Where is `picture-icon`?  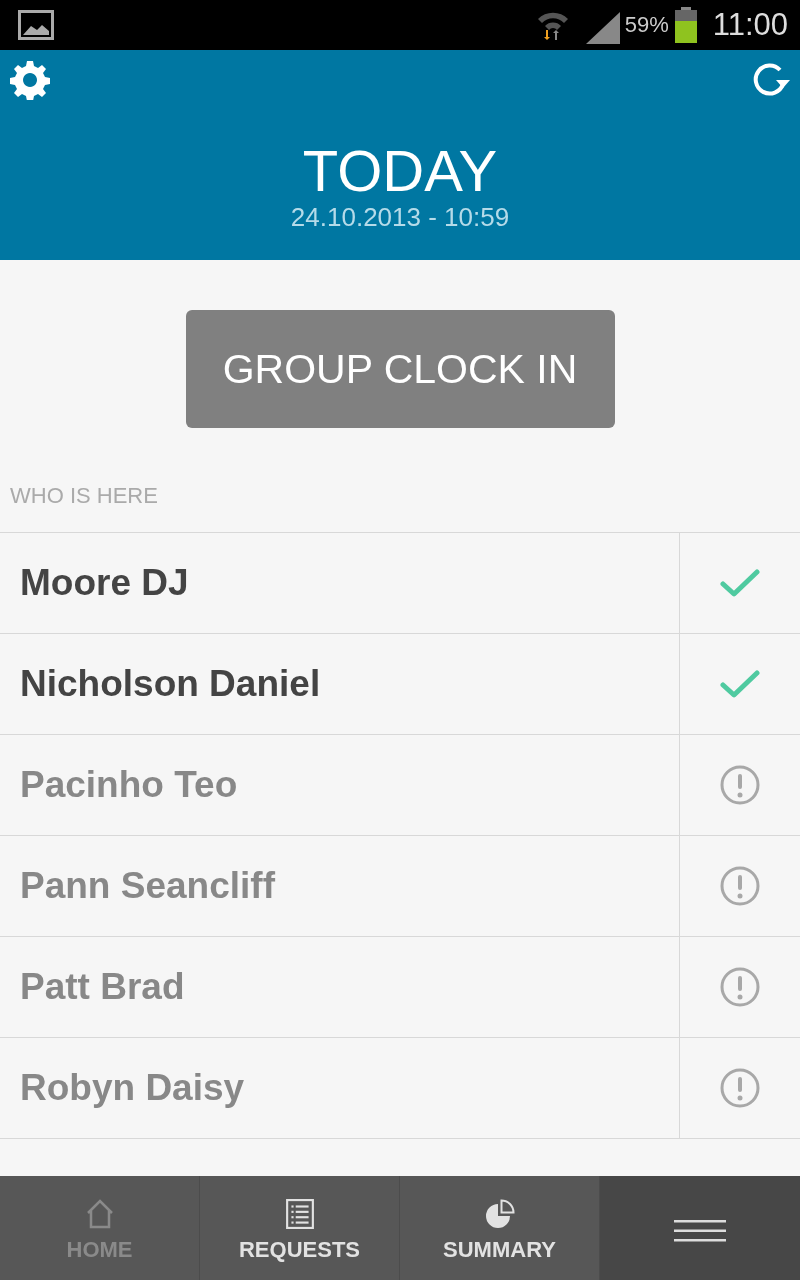
picture-icon is located at coordinates (36, 25).